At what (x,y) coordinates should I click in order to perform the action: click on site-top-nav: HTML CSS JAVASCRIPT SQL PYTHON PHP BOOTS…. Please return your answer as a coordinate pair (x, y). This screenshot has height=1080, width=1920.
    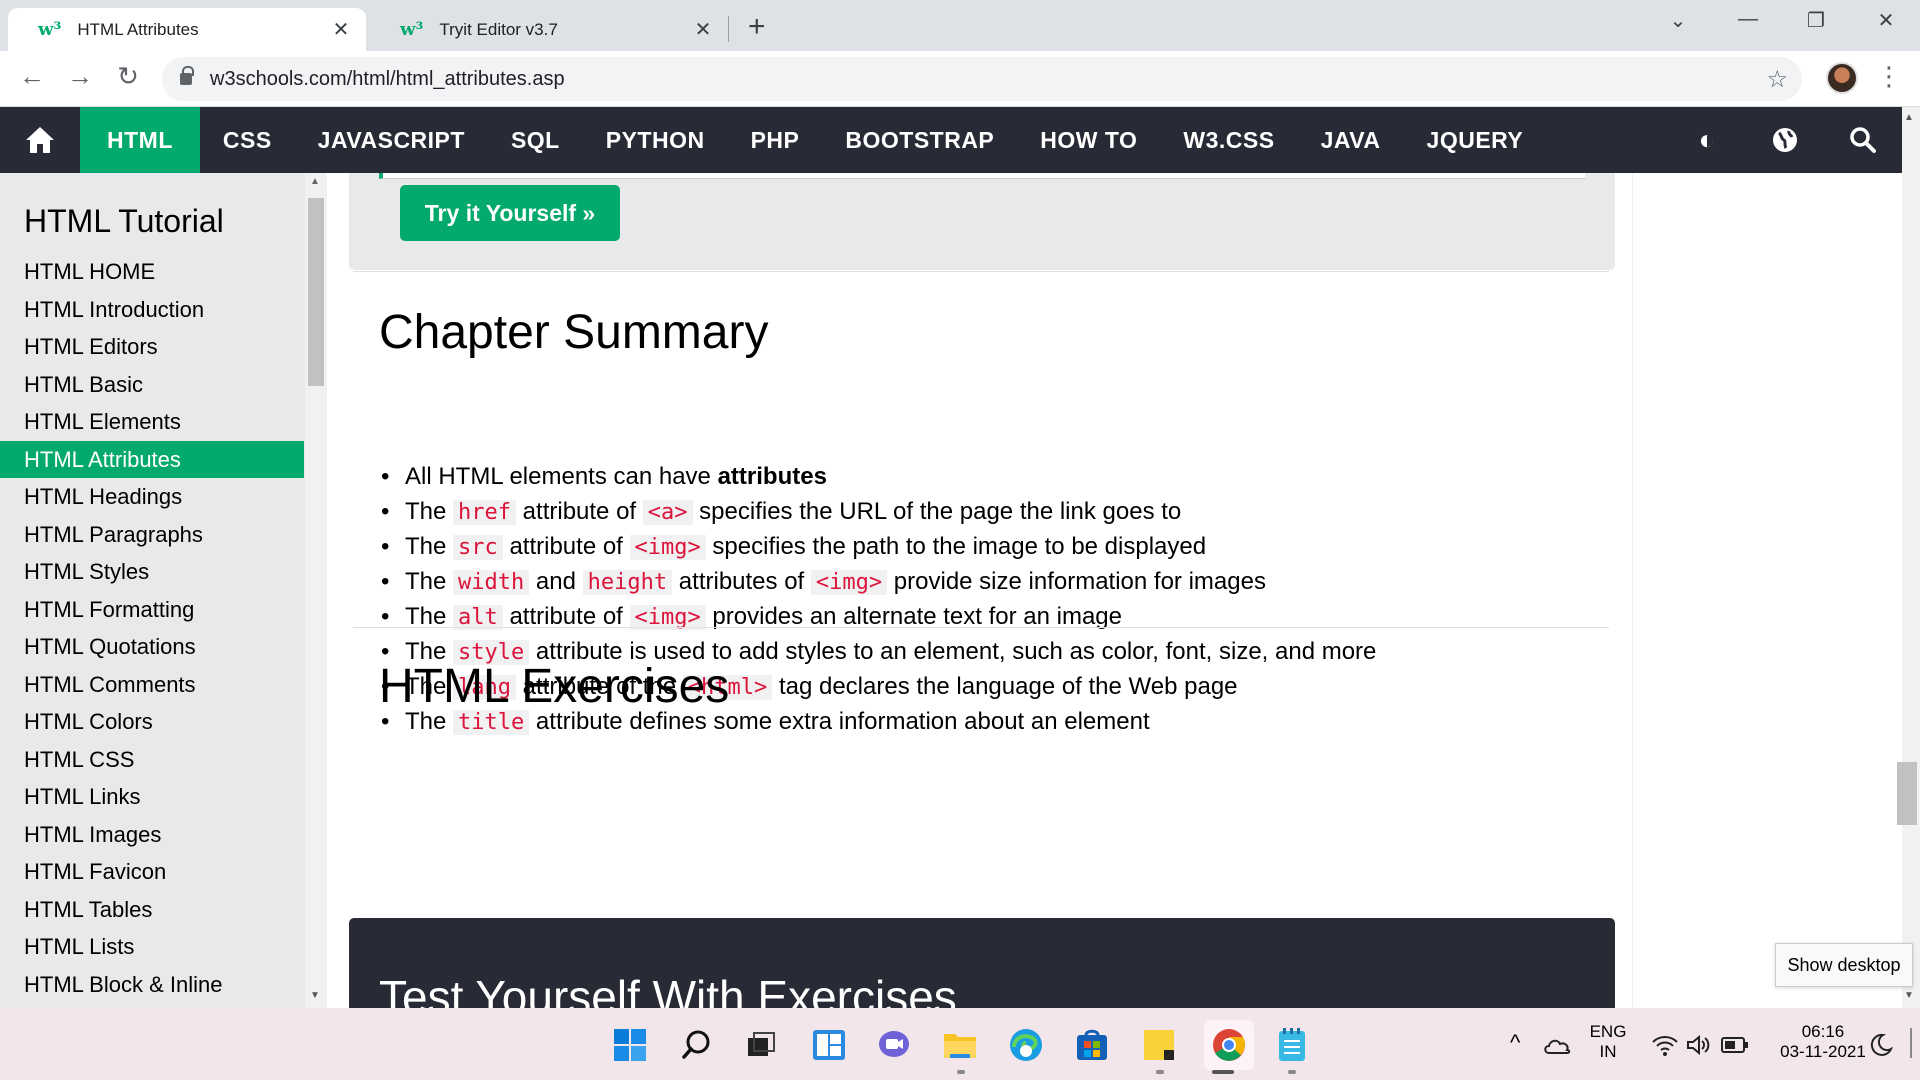
    Looking at the image, I should click on (951, 140).